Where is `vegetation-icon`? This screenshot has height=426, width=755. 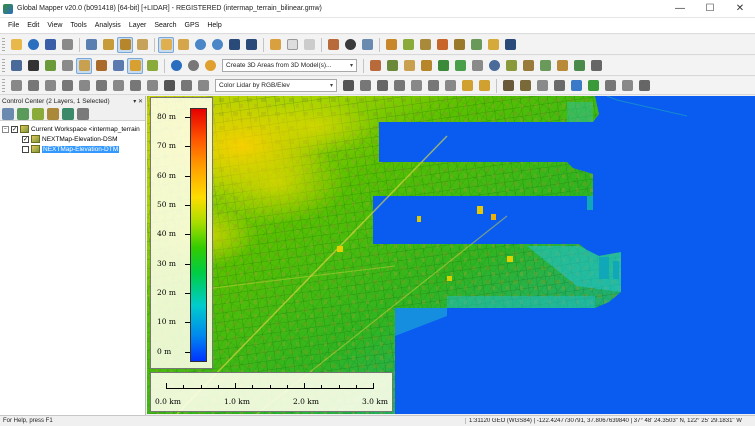
vegetation-icon is located at coordinates (593, 86).